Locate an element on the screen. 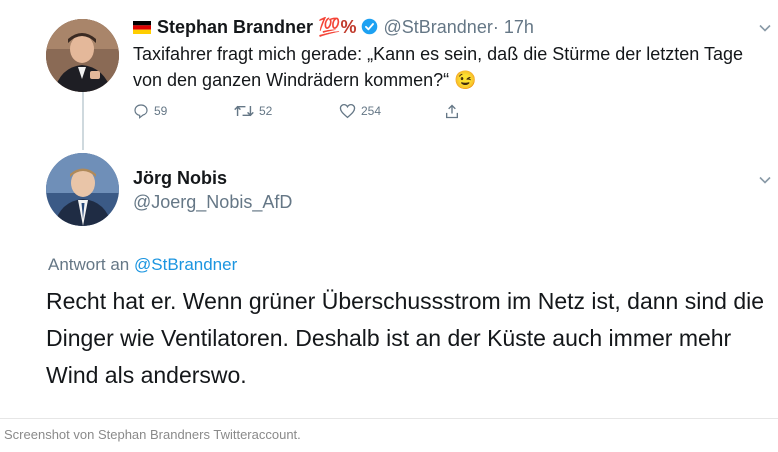 The width and height of the screenshot is (778, 452). reply-context: Antwort an @StBrandner is located at coordinates (142, 265).